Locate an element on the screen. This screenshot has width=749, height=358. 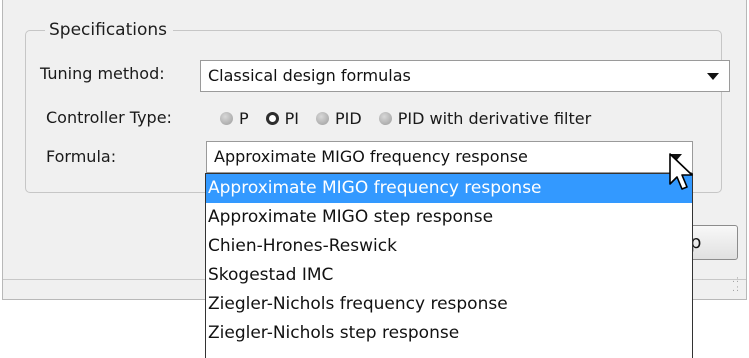
formula-dropdown: Approximate MIGO frequency response is located at coordinates (449, 157).